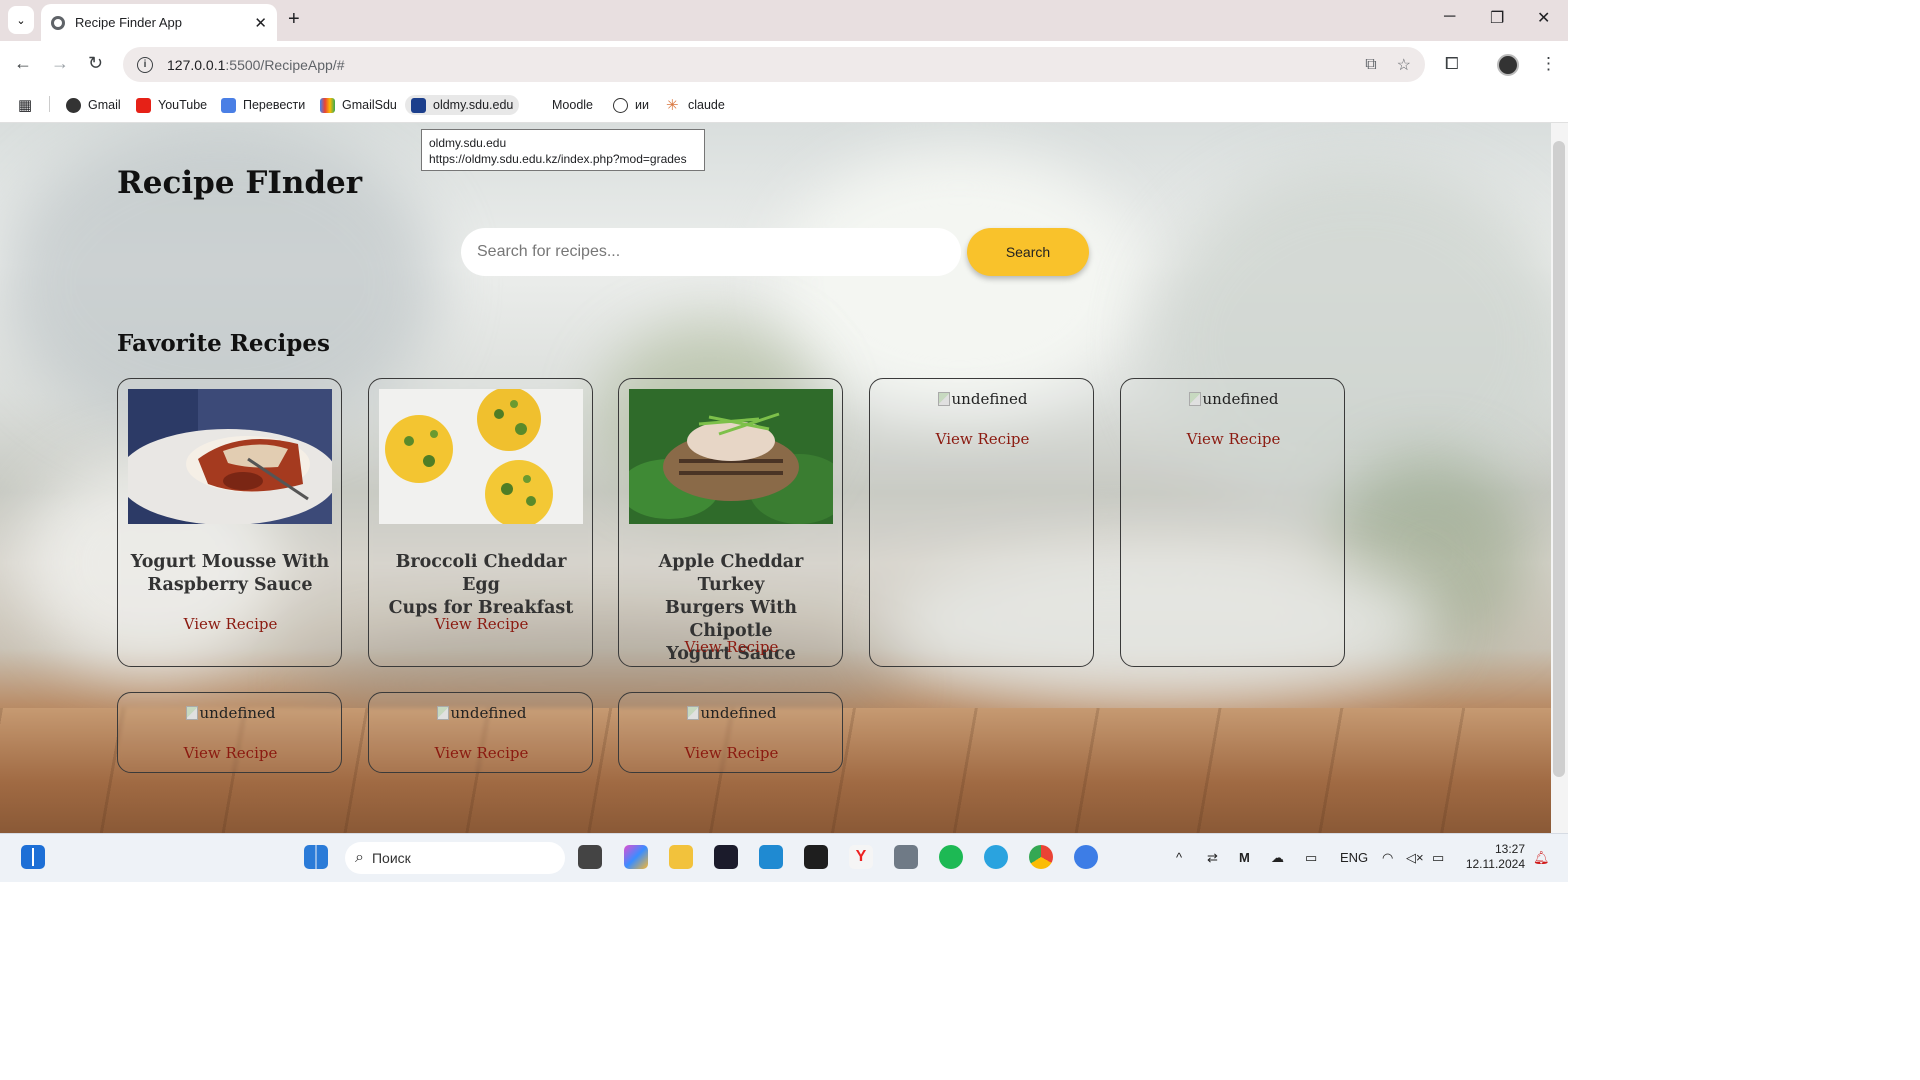  Describe the element at coordinates (359, 857) in the screenshot. I see `search-icon: ⌕` at that location.